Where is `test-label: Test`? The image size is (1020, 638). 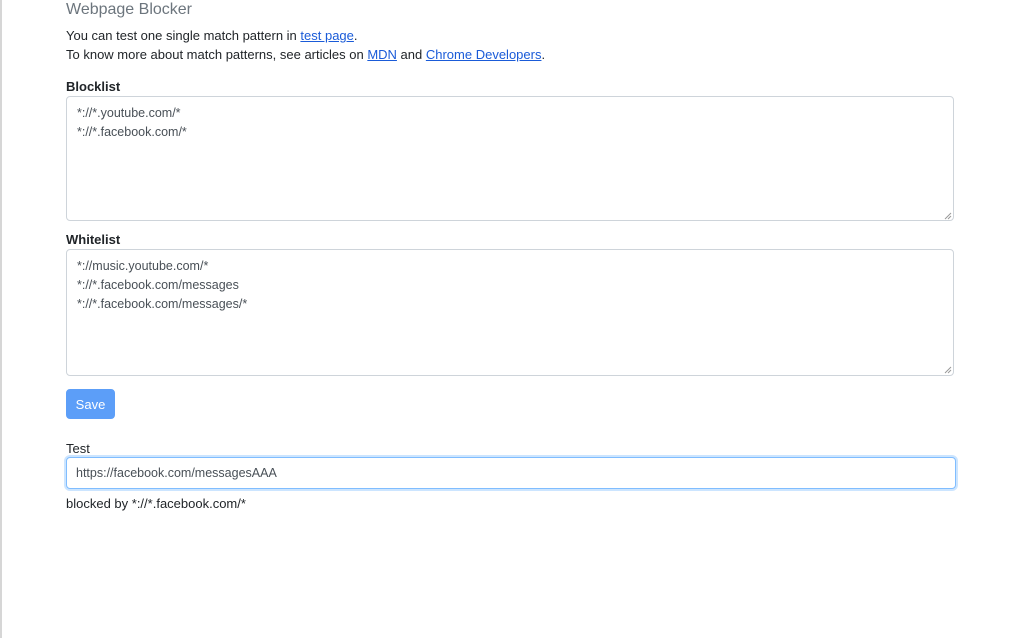 test-label: Test is located at coordinates (78, 448).